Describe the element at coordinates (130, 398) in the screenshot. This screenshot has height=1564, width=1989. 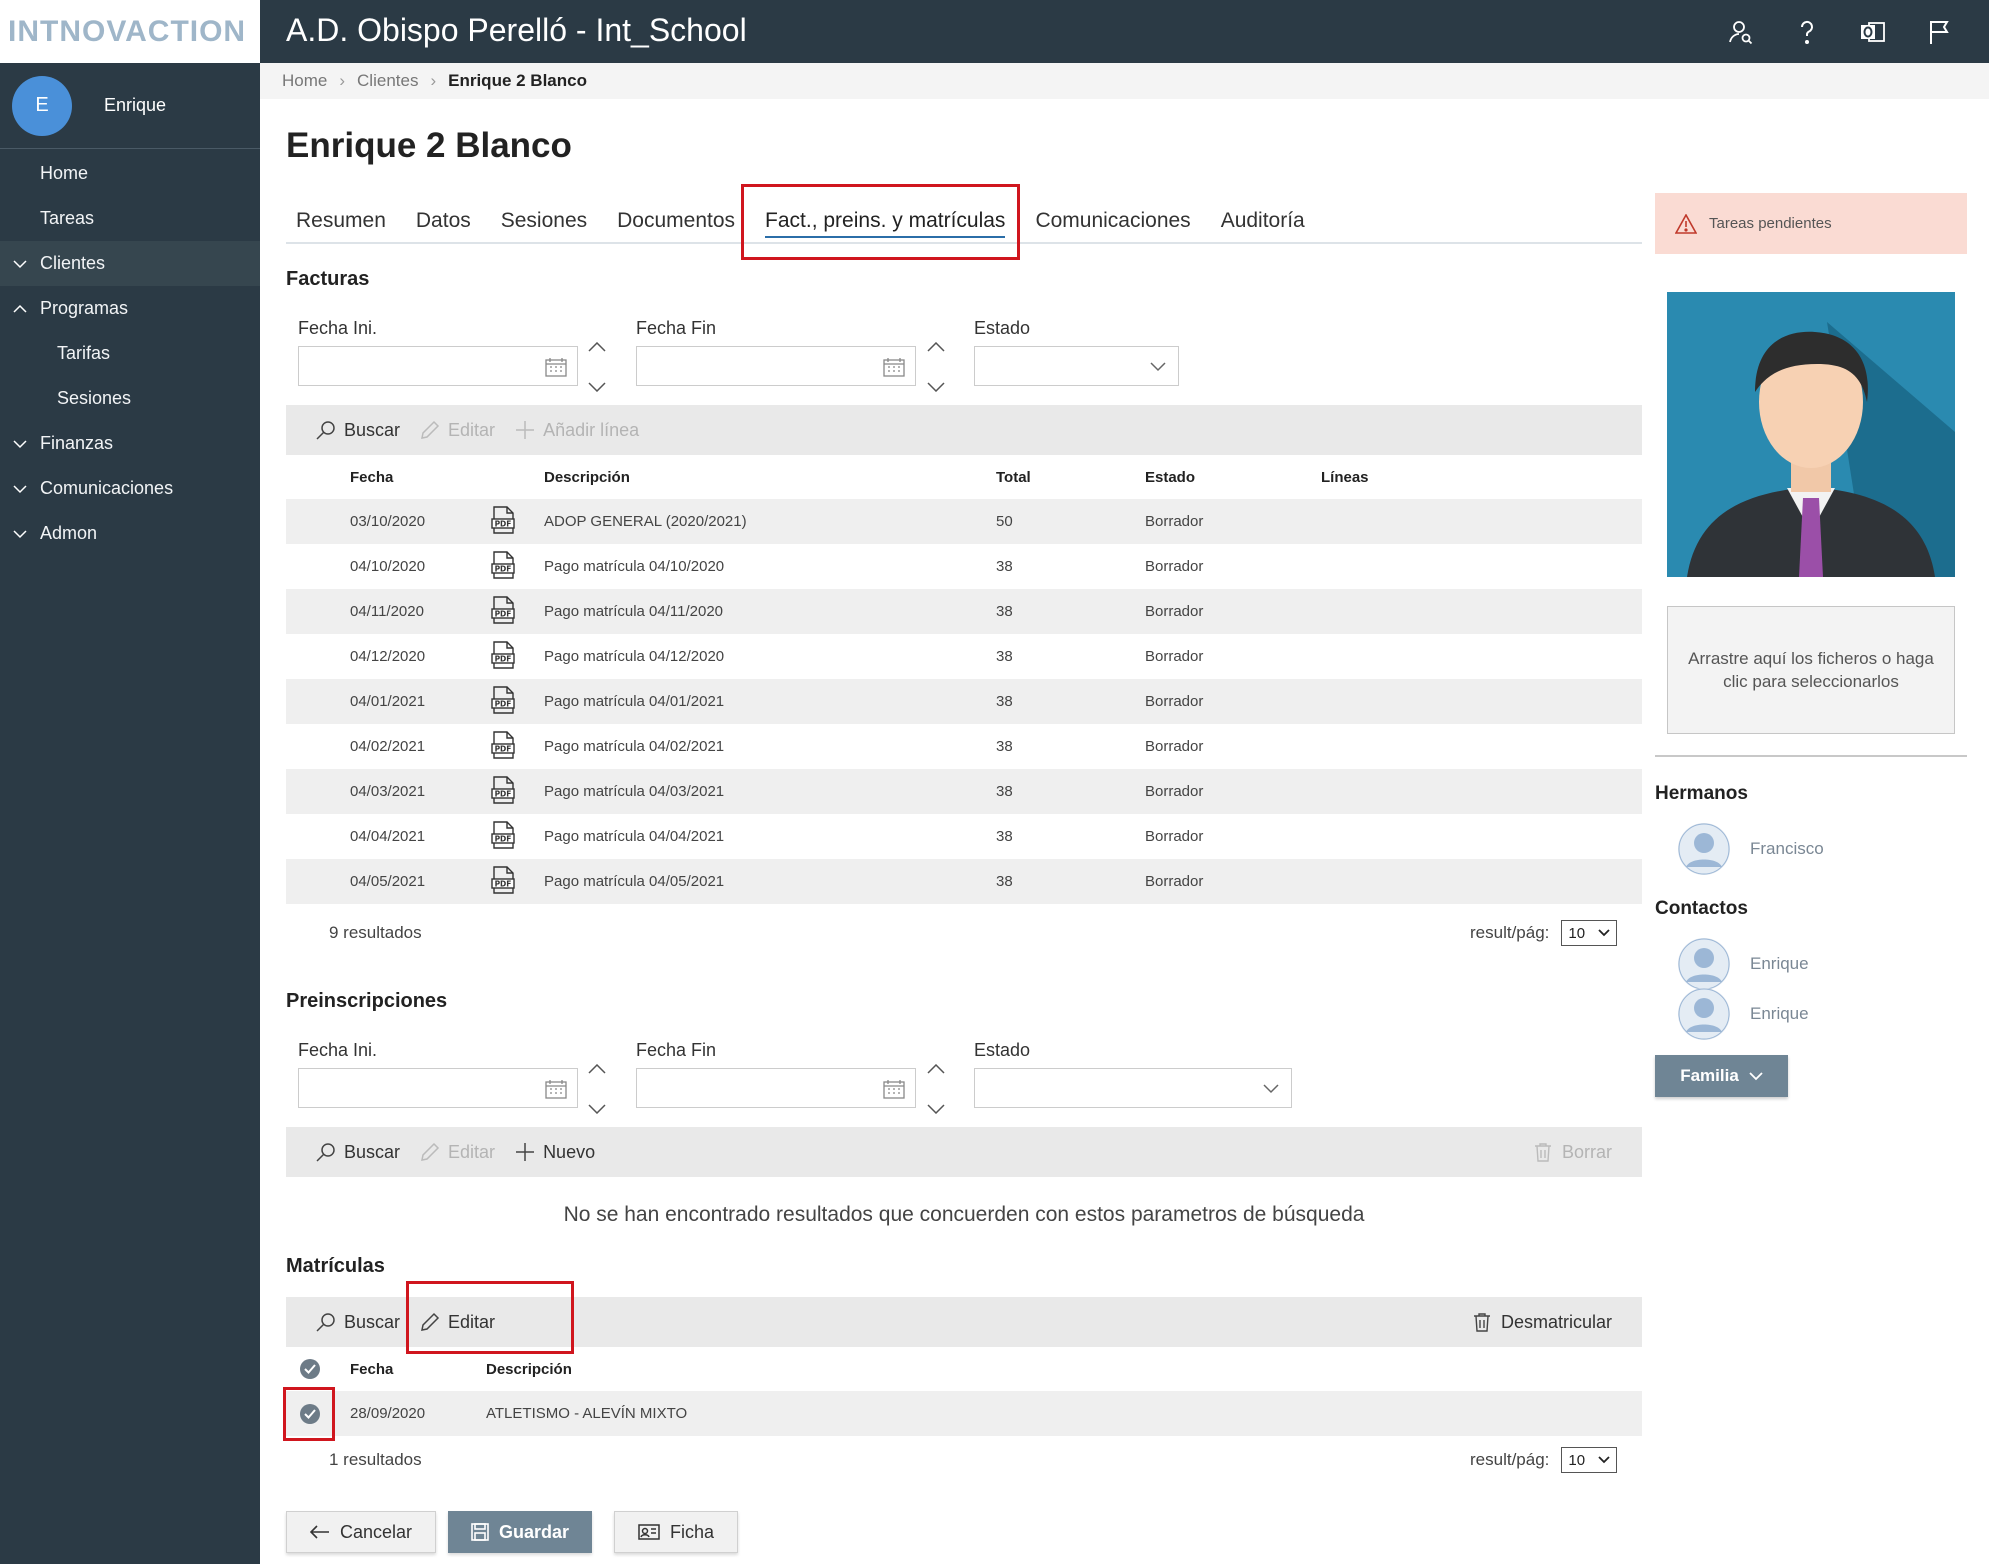
I see `sidebar-item-sesiones: Sesiones` at that location.